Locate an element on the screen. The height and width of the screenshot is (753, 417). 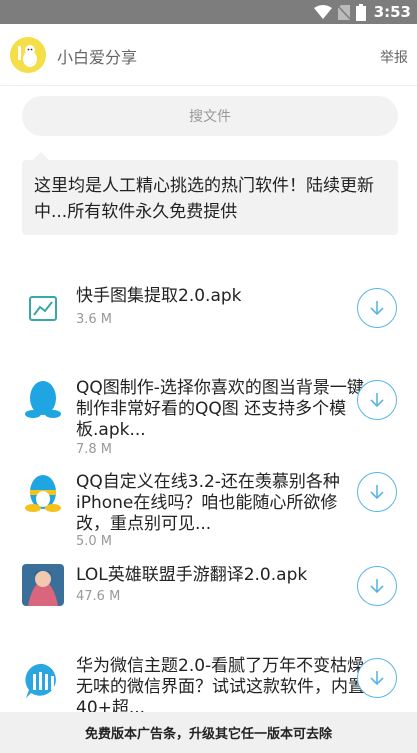
header: 小白爱分享 举报 is located at coordinates (208, 55).